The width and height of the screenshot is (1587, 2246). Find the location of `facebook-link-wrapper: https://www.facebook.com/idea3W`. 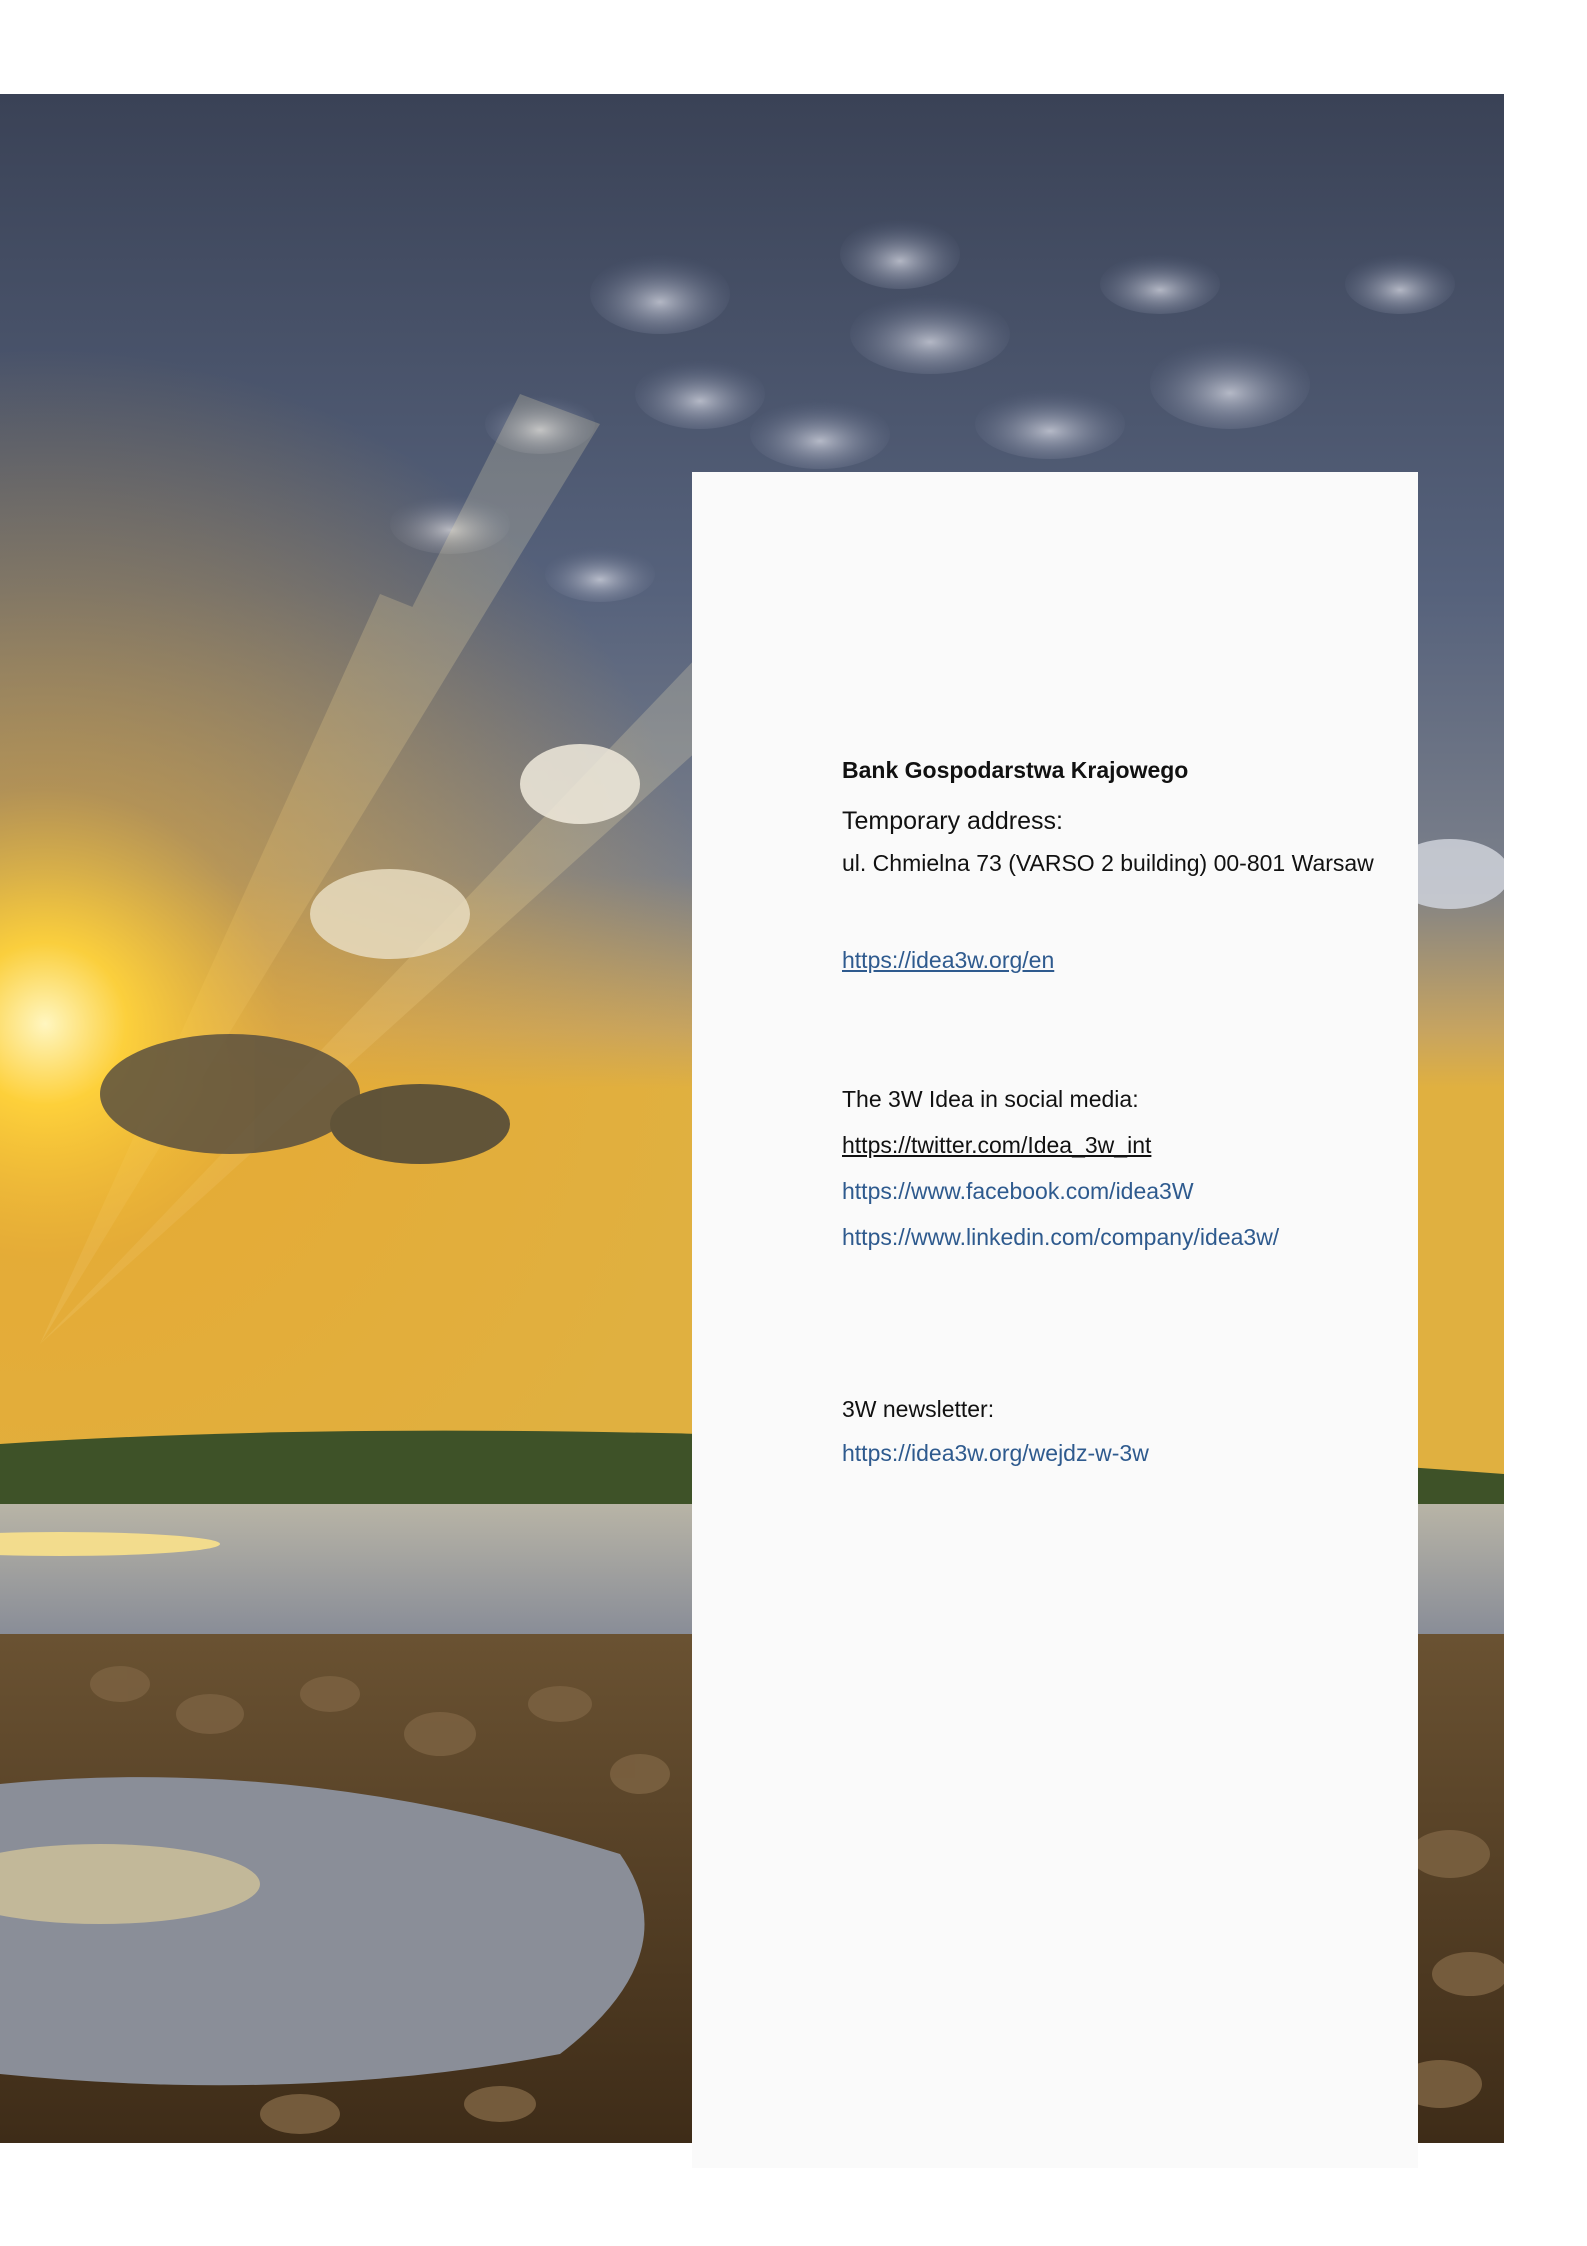

facebook-link-wrapper: https://www.facebook.com/idea3W is located at coordinates (1120, 1191).